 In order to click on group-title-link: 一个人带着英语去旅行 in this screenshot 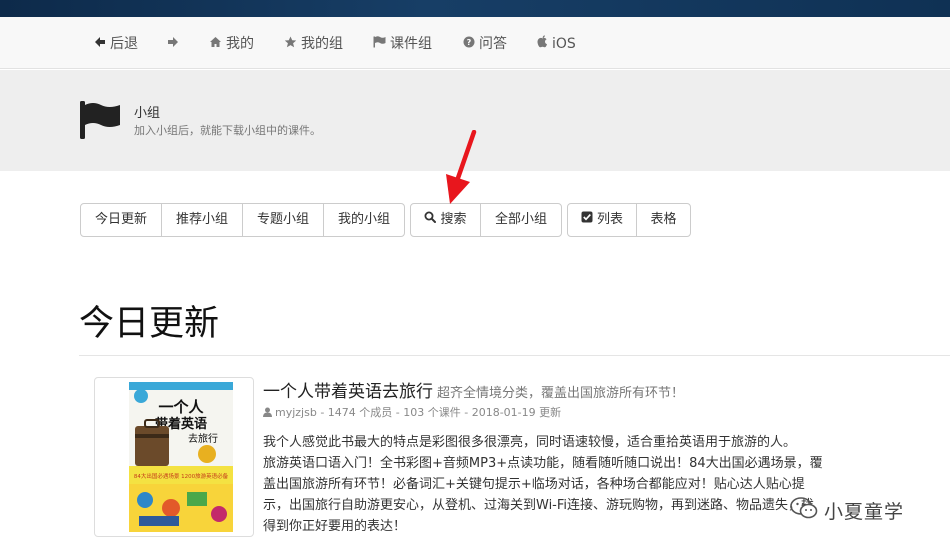, I will do `click(348, 392)`.